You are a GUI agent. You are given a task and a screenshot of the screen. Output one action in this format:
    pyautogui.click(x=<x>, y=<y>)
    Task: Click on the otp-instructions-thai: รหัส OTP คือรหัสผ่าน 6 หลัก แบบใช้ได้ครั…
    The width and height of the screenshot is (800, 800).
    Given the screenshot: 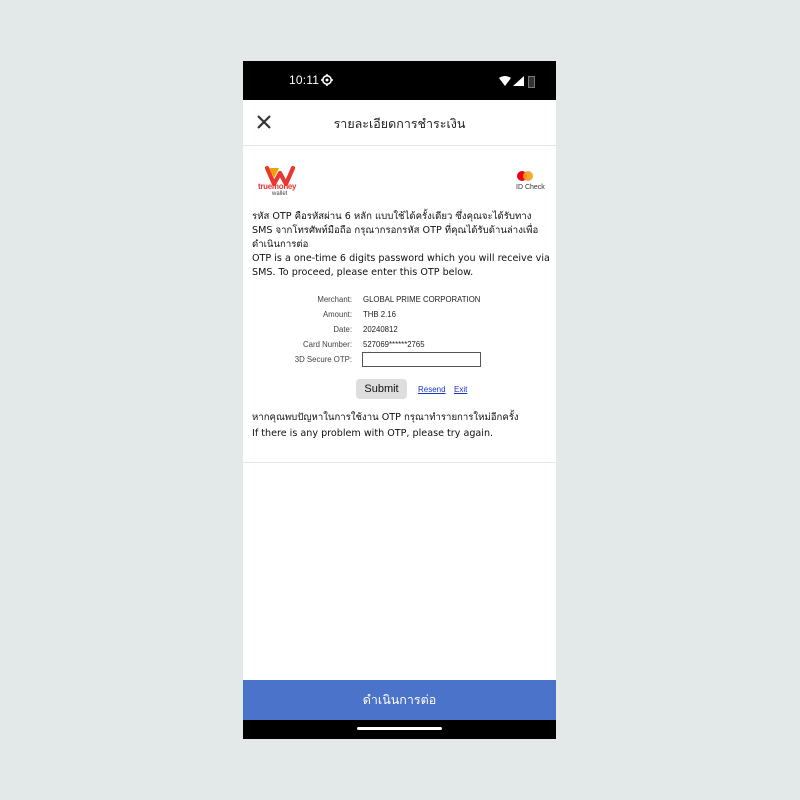 What is the action you would take?
    pyautogui.click(x=395, y=230)
    